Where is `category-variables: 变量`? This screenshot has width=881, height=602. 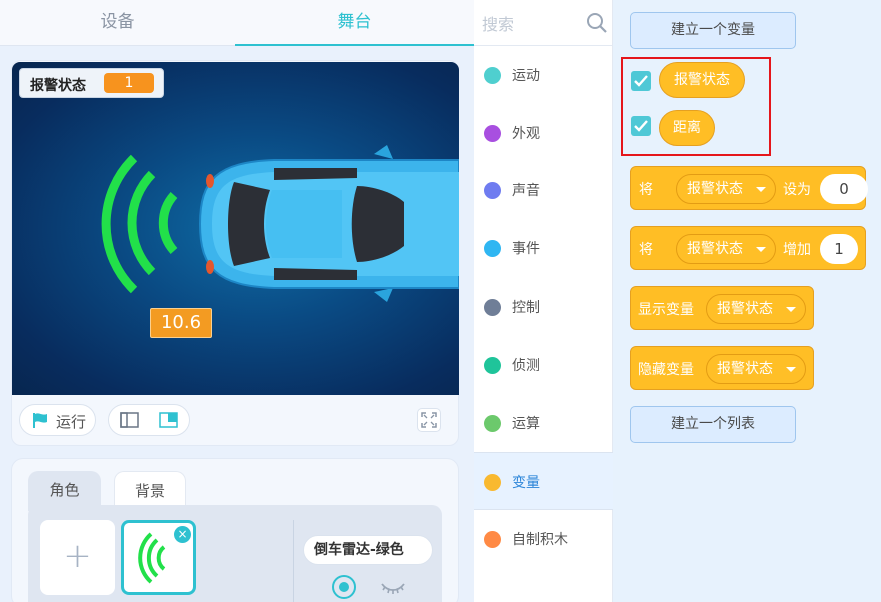
category-variables: 变量 is located at coordinates (543, 481).